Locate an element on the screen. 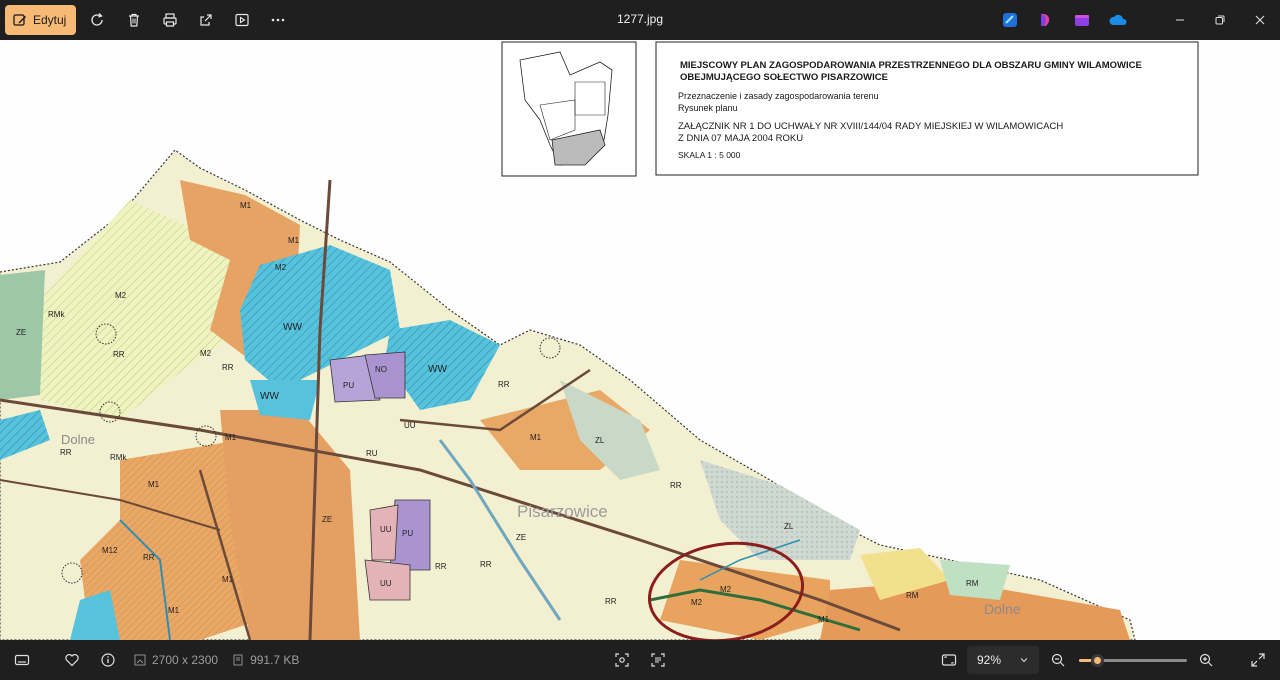 The width and height of the screenshot is (1280, 680). fit-to-window-icon is located at coordinates (949, 660).